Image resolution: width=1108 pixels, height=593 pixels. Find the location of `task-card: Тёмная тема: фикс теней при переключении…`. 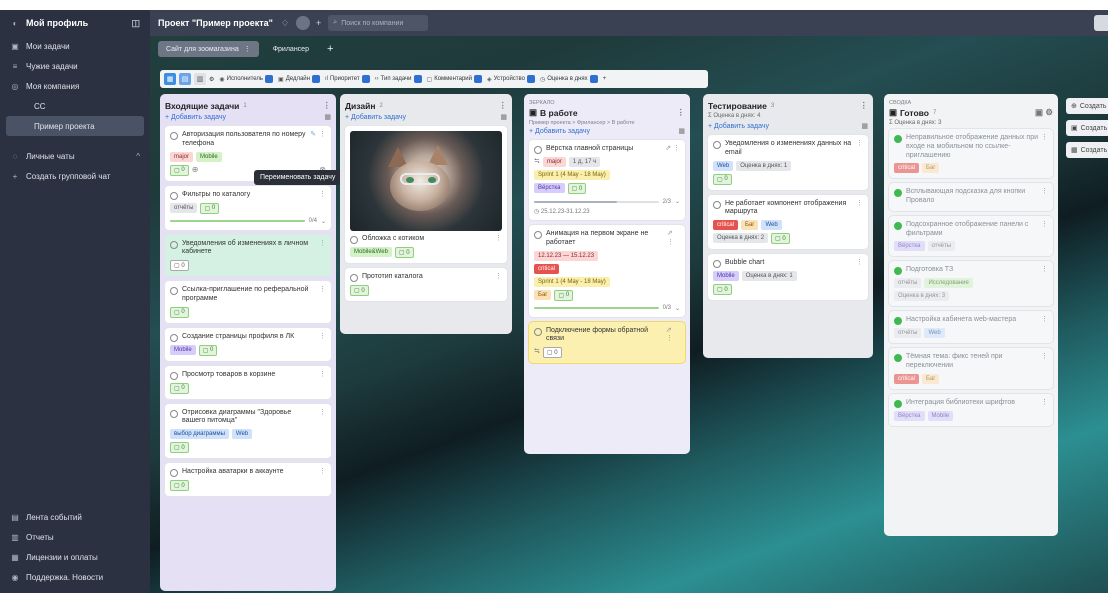

task-card: Тёмная тема: фикс теней при переключении… is located at coordinates (971, 368).